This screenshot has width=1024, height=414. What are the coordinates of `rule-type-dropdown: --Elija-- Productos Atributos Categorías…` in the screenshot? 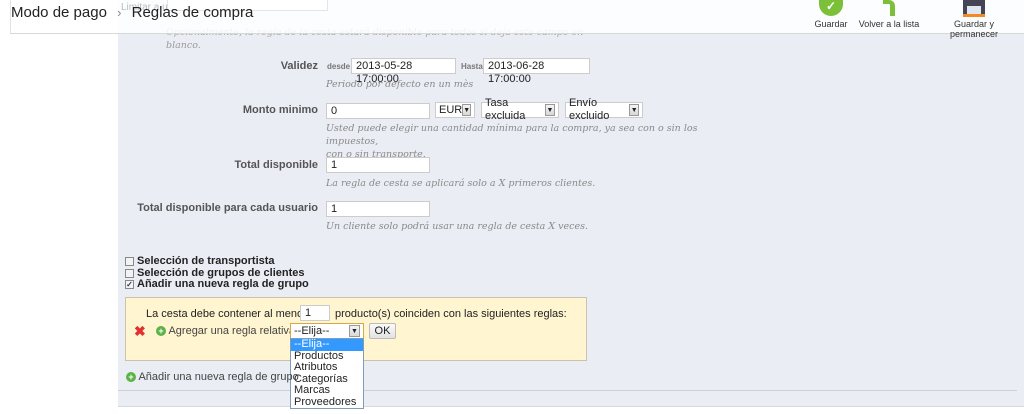 It's located at (327, 373).